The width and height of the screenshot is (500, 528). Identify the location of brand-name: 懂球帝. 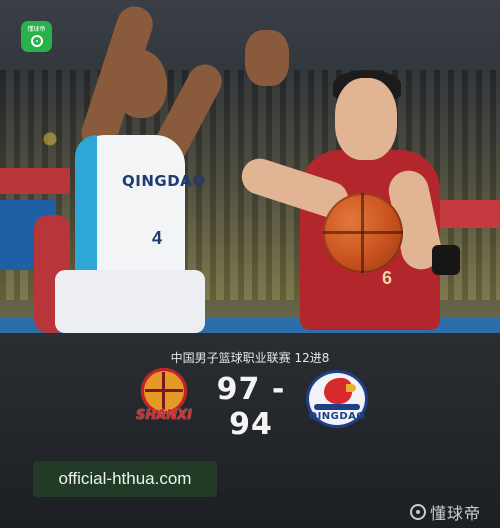
(456, 513).